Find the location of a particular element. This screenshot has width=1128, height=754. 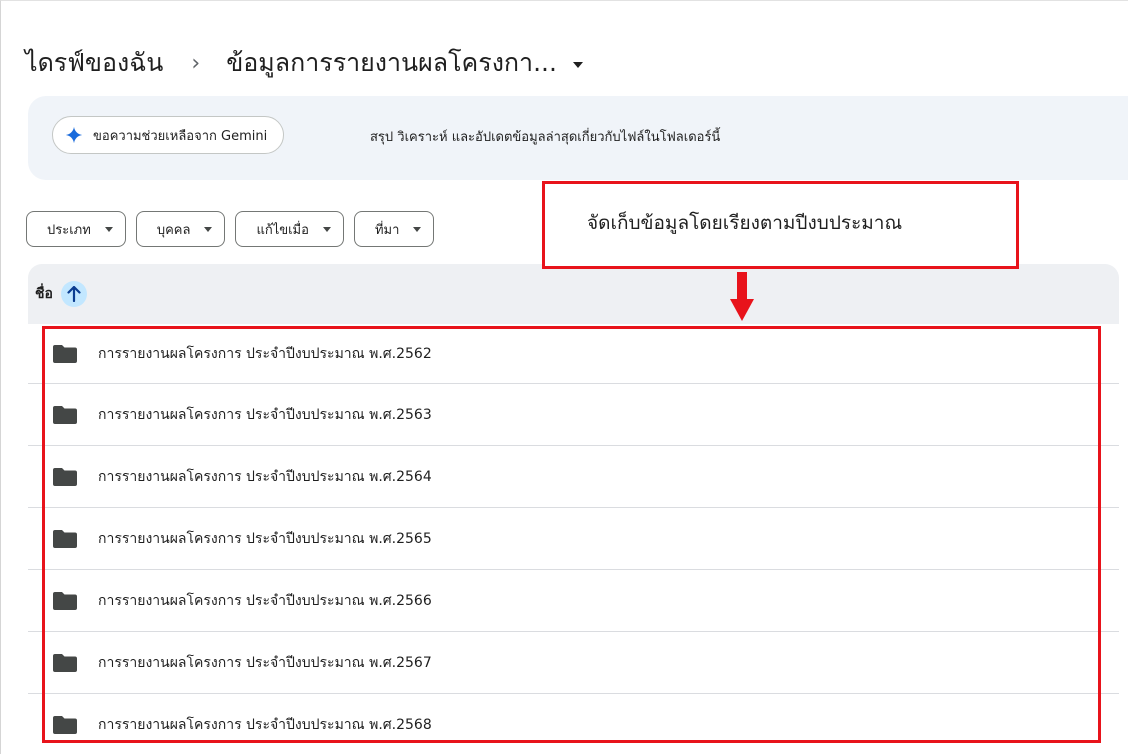

filter-source: ที่มา is located at coordinates (394, 229).